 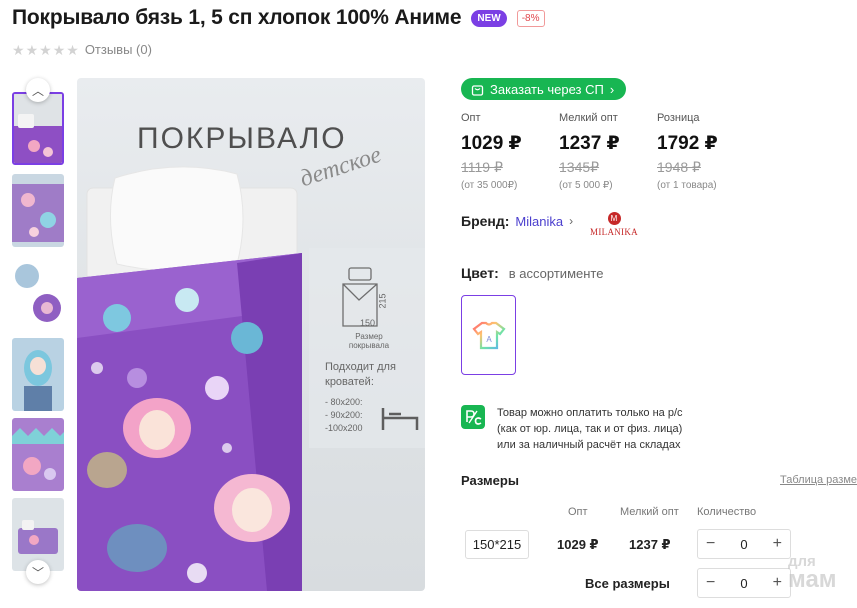 What do you see at coordinates (530, 18) in the screenshot?
I see `discount-badge: -8%` at bounding box center [530, 18].